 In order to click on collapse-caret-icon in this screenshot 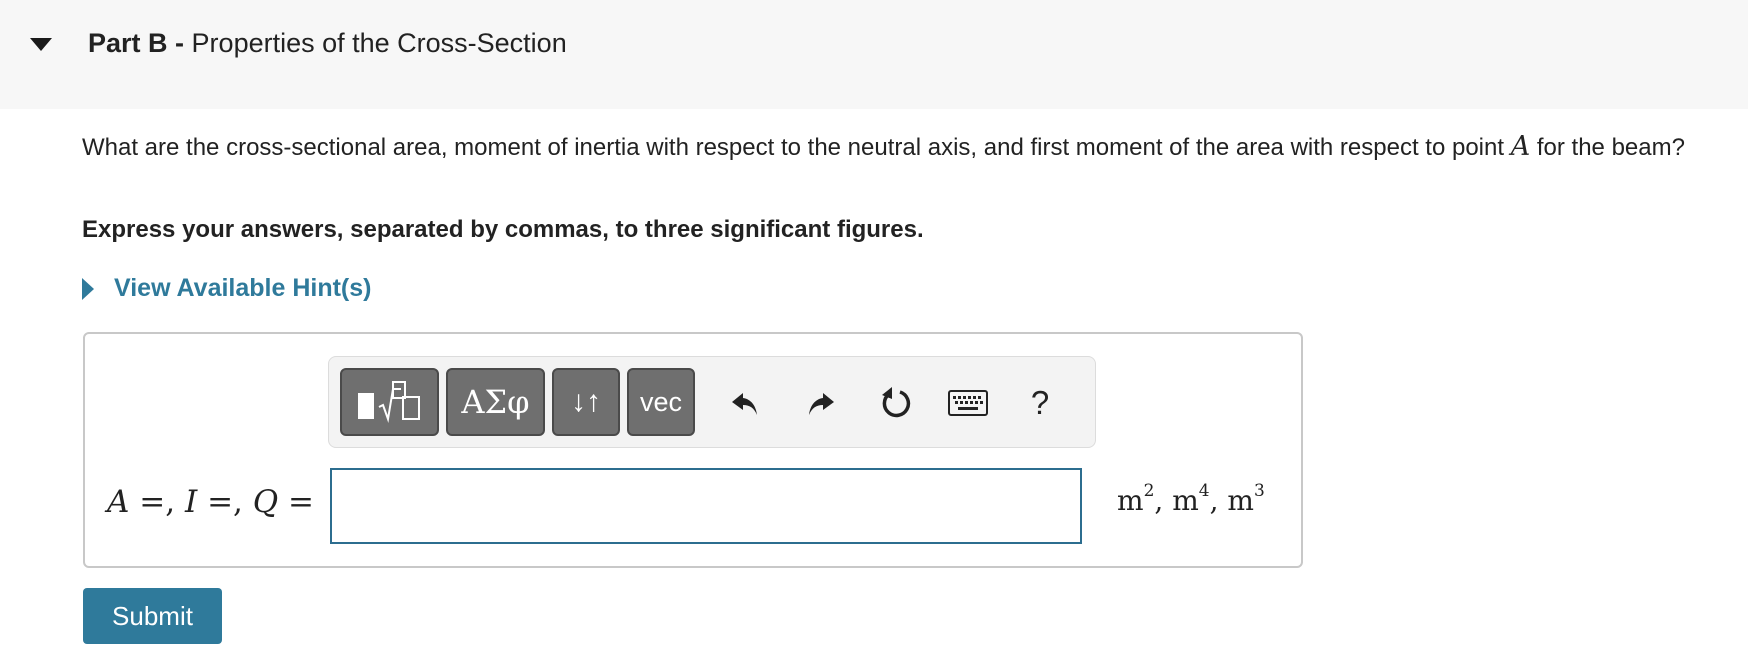, I will do `click(41, 44)`.